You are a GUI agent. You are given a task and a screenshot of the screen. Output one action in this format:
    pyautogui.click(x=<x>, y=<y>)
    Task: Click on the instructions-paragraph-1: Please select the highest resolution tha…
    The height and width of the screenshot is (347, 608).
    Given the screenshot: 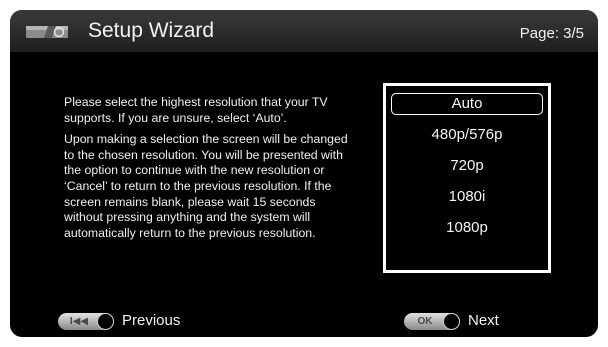 What is the action you would take?
    pyautogui.click(x=196, y=110)
    